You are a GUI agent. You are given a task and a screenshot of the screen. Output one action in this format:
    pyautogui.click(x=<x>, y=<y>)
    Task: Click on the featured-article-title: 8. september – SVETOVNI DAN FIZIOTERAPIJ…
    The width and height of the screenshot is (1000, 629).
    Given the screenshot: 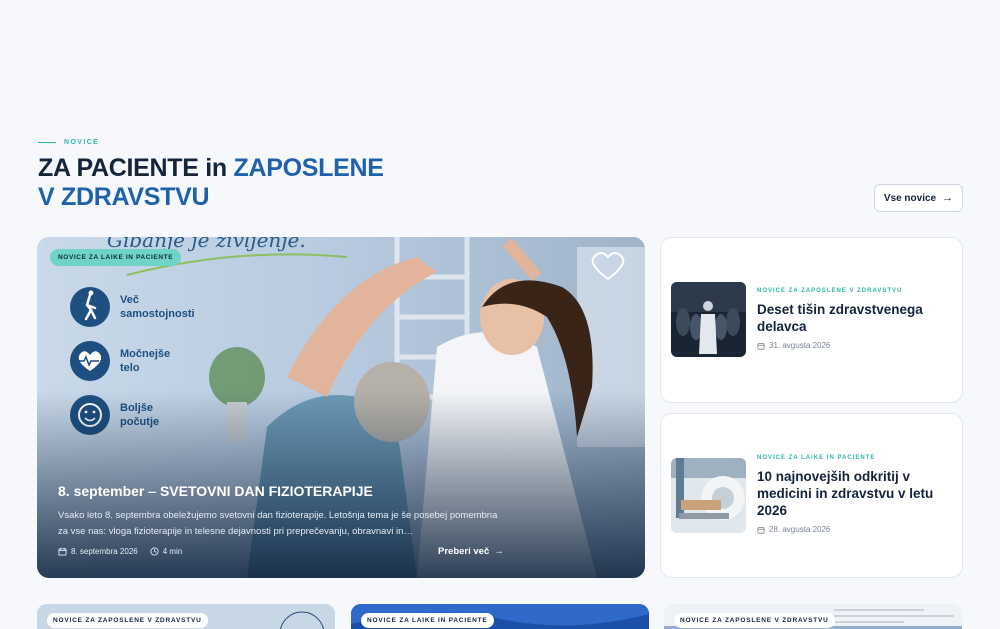 What is the action you would take?
    pyautogui.click(x=281, y=491)
    